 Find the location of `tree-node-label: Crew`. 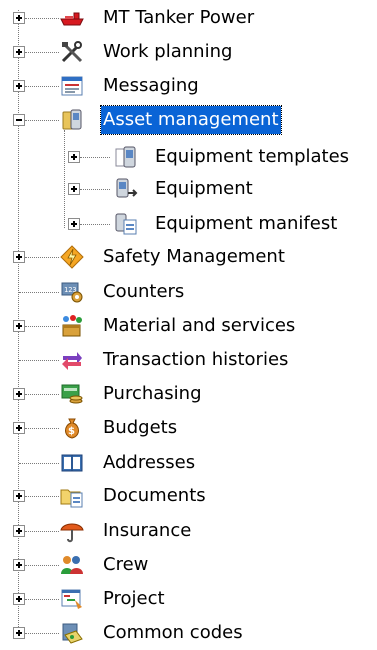

tree-node-label: Crew is located at coordinates (126, 564).